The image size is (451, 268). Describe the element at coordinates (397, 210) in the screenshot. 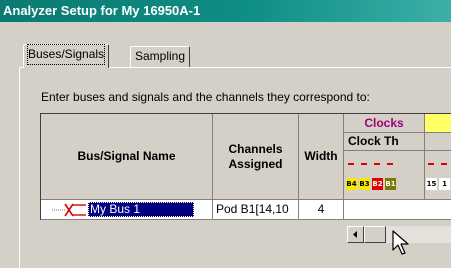

I see `clock-assignment-cell` at that location.